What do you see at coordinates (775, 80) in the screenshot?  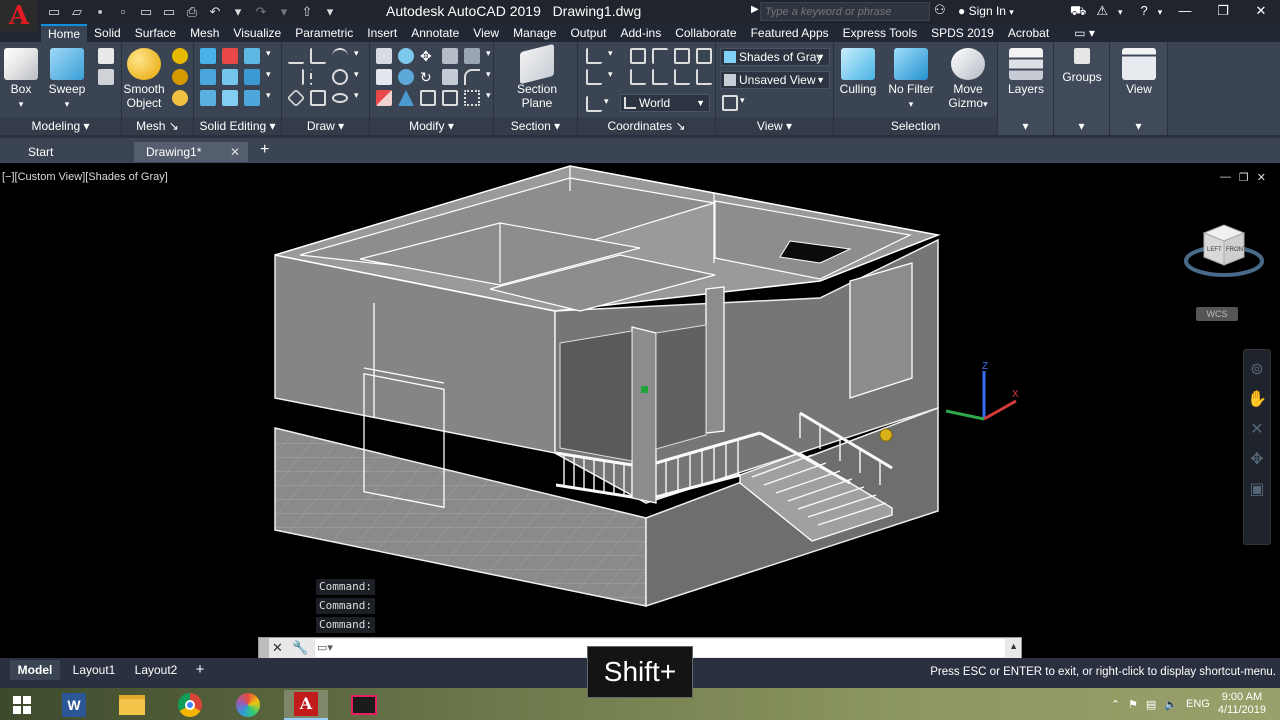 I see `named-view-dropdown: Unsaved View ▼` at bounding box center [775, 80].